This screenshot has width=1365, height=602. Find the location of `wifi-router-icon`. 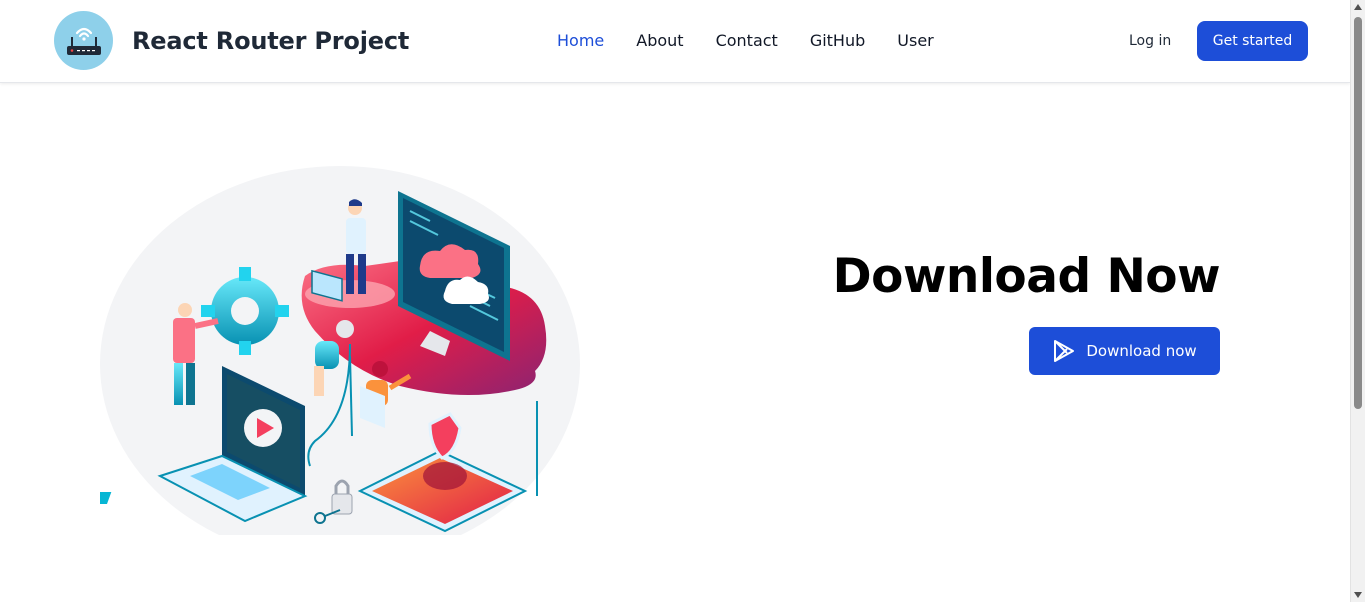

wifi-router-icon is located at coordinates (83, 40).